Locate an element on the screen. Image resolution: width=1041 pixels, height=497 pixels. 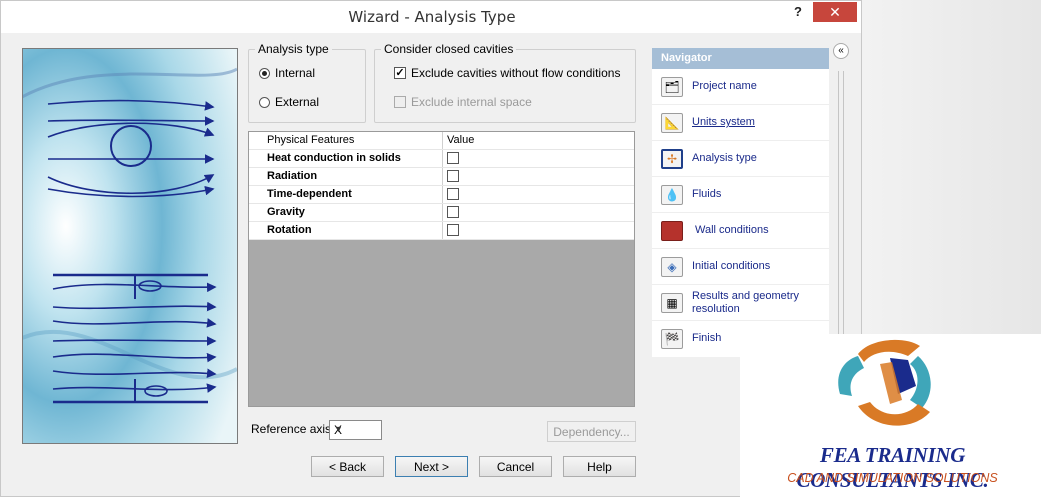
nav-item-label: Initial conditions is located at coordinates (731, 266).